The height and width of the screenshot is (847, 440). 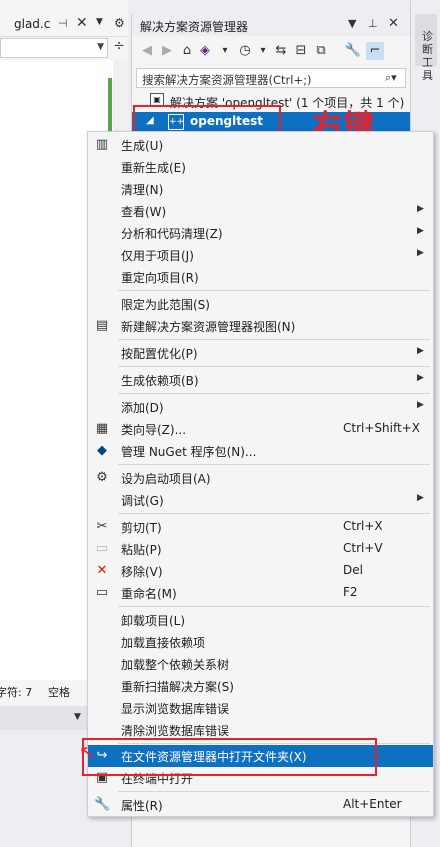 What do you see at coordinates (102, 325) in the screenshot?
I see `new-view-icon: ▤` at bounding box center [102, 325].